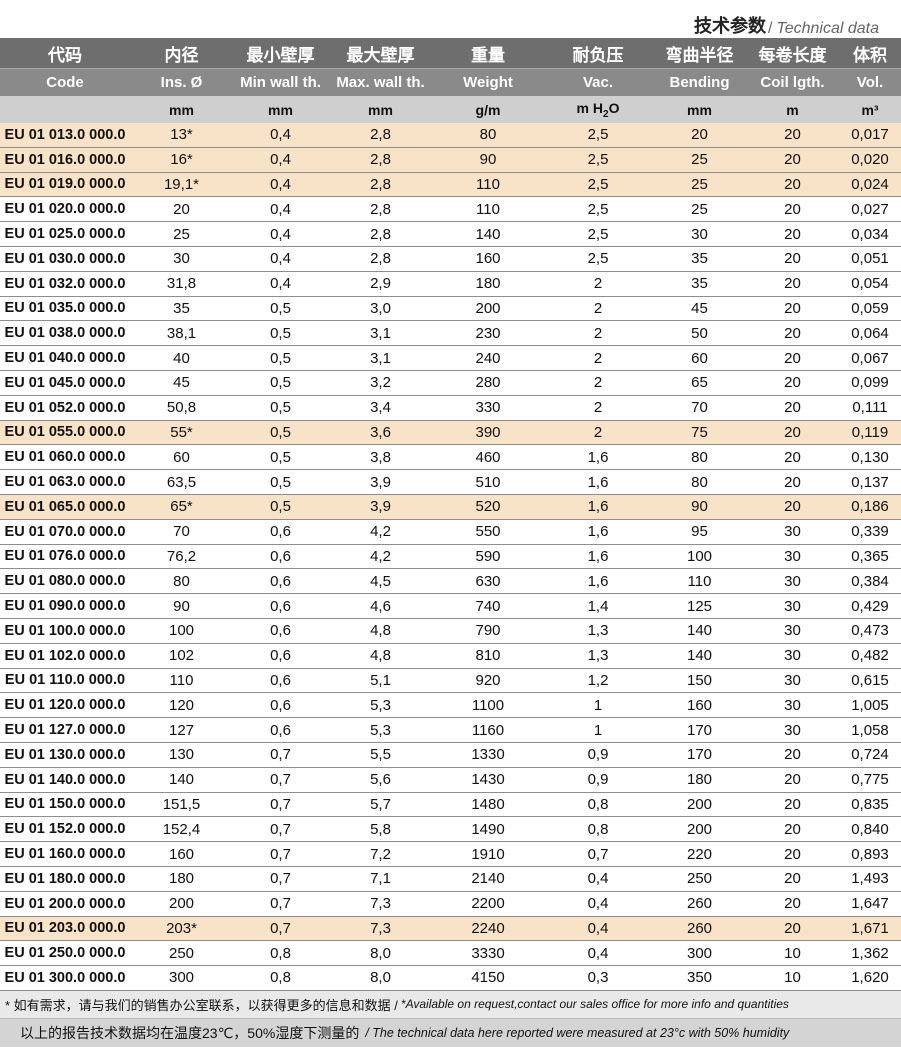 Image resolution: width=901 pixels, height=1050 pixels. Describe the element at coordinates (181, 433) in the screenshot. I see `cell-inner-diameter: 55*` at that location.